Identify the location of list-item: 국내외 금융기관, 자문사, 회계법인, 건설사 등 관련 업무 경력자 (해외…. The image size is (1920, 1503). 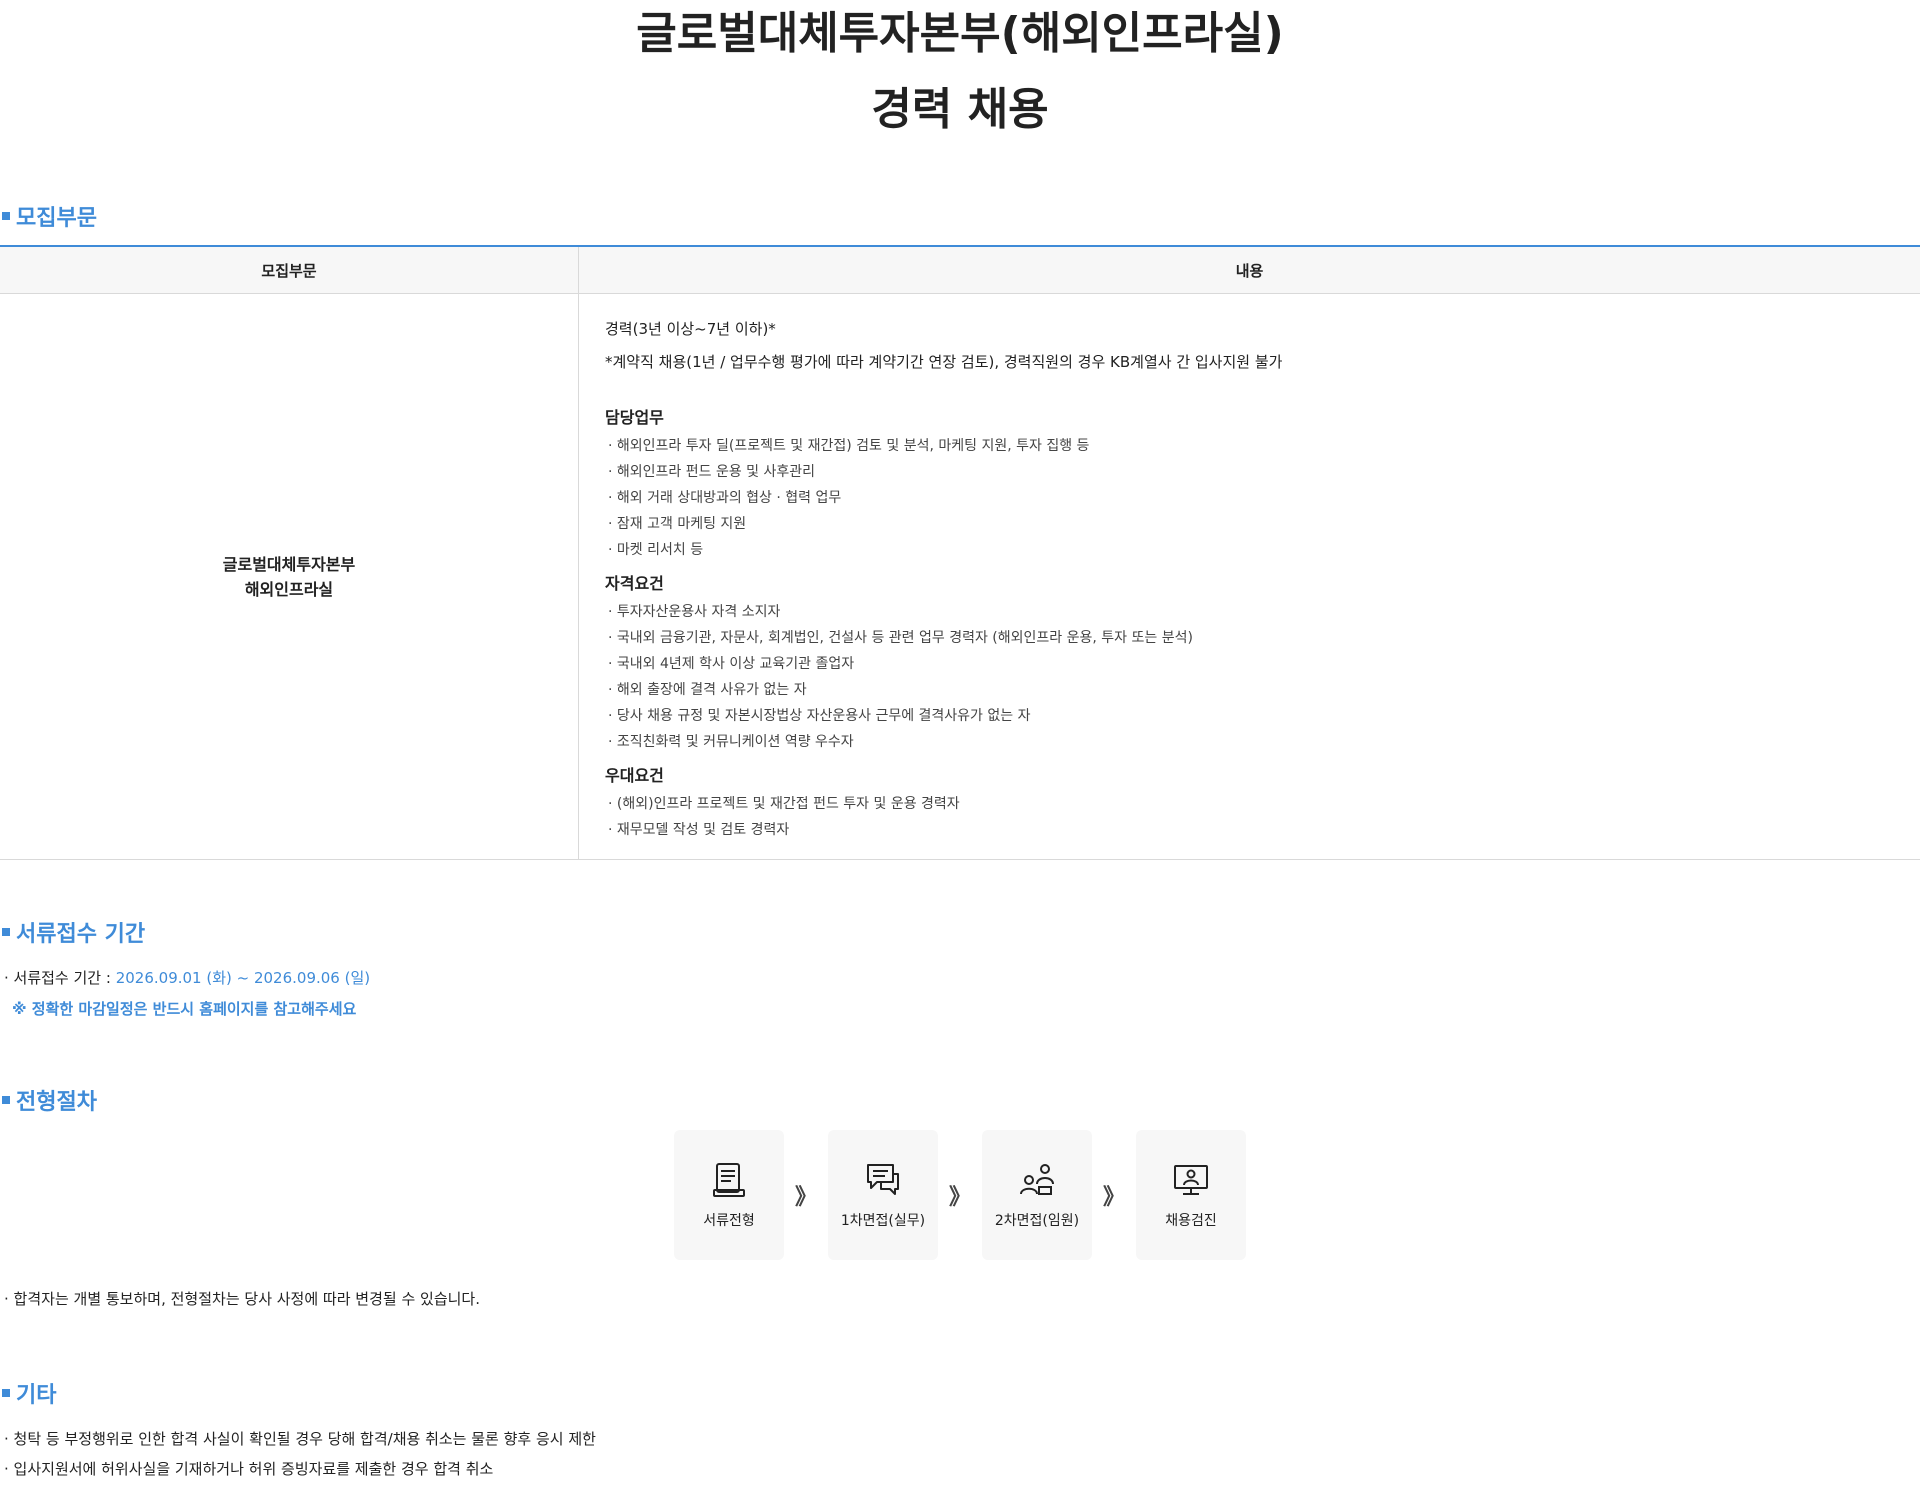
(1262, 638).